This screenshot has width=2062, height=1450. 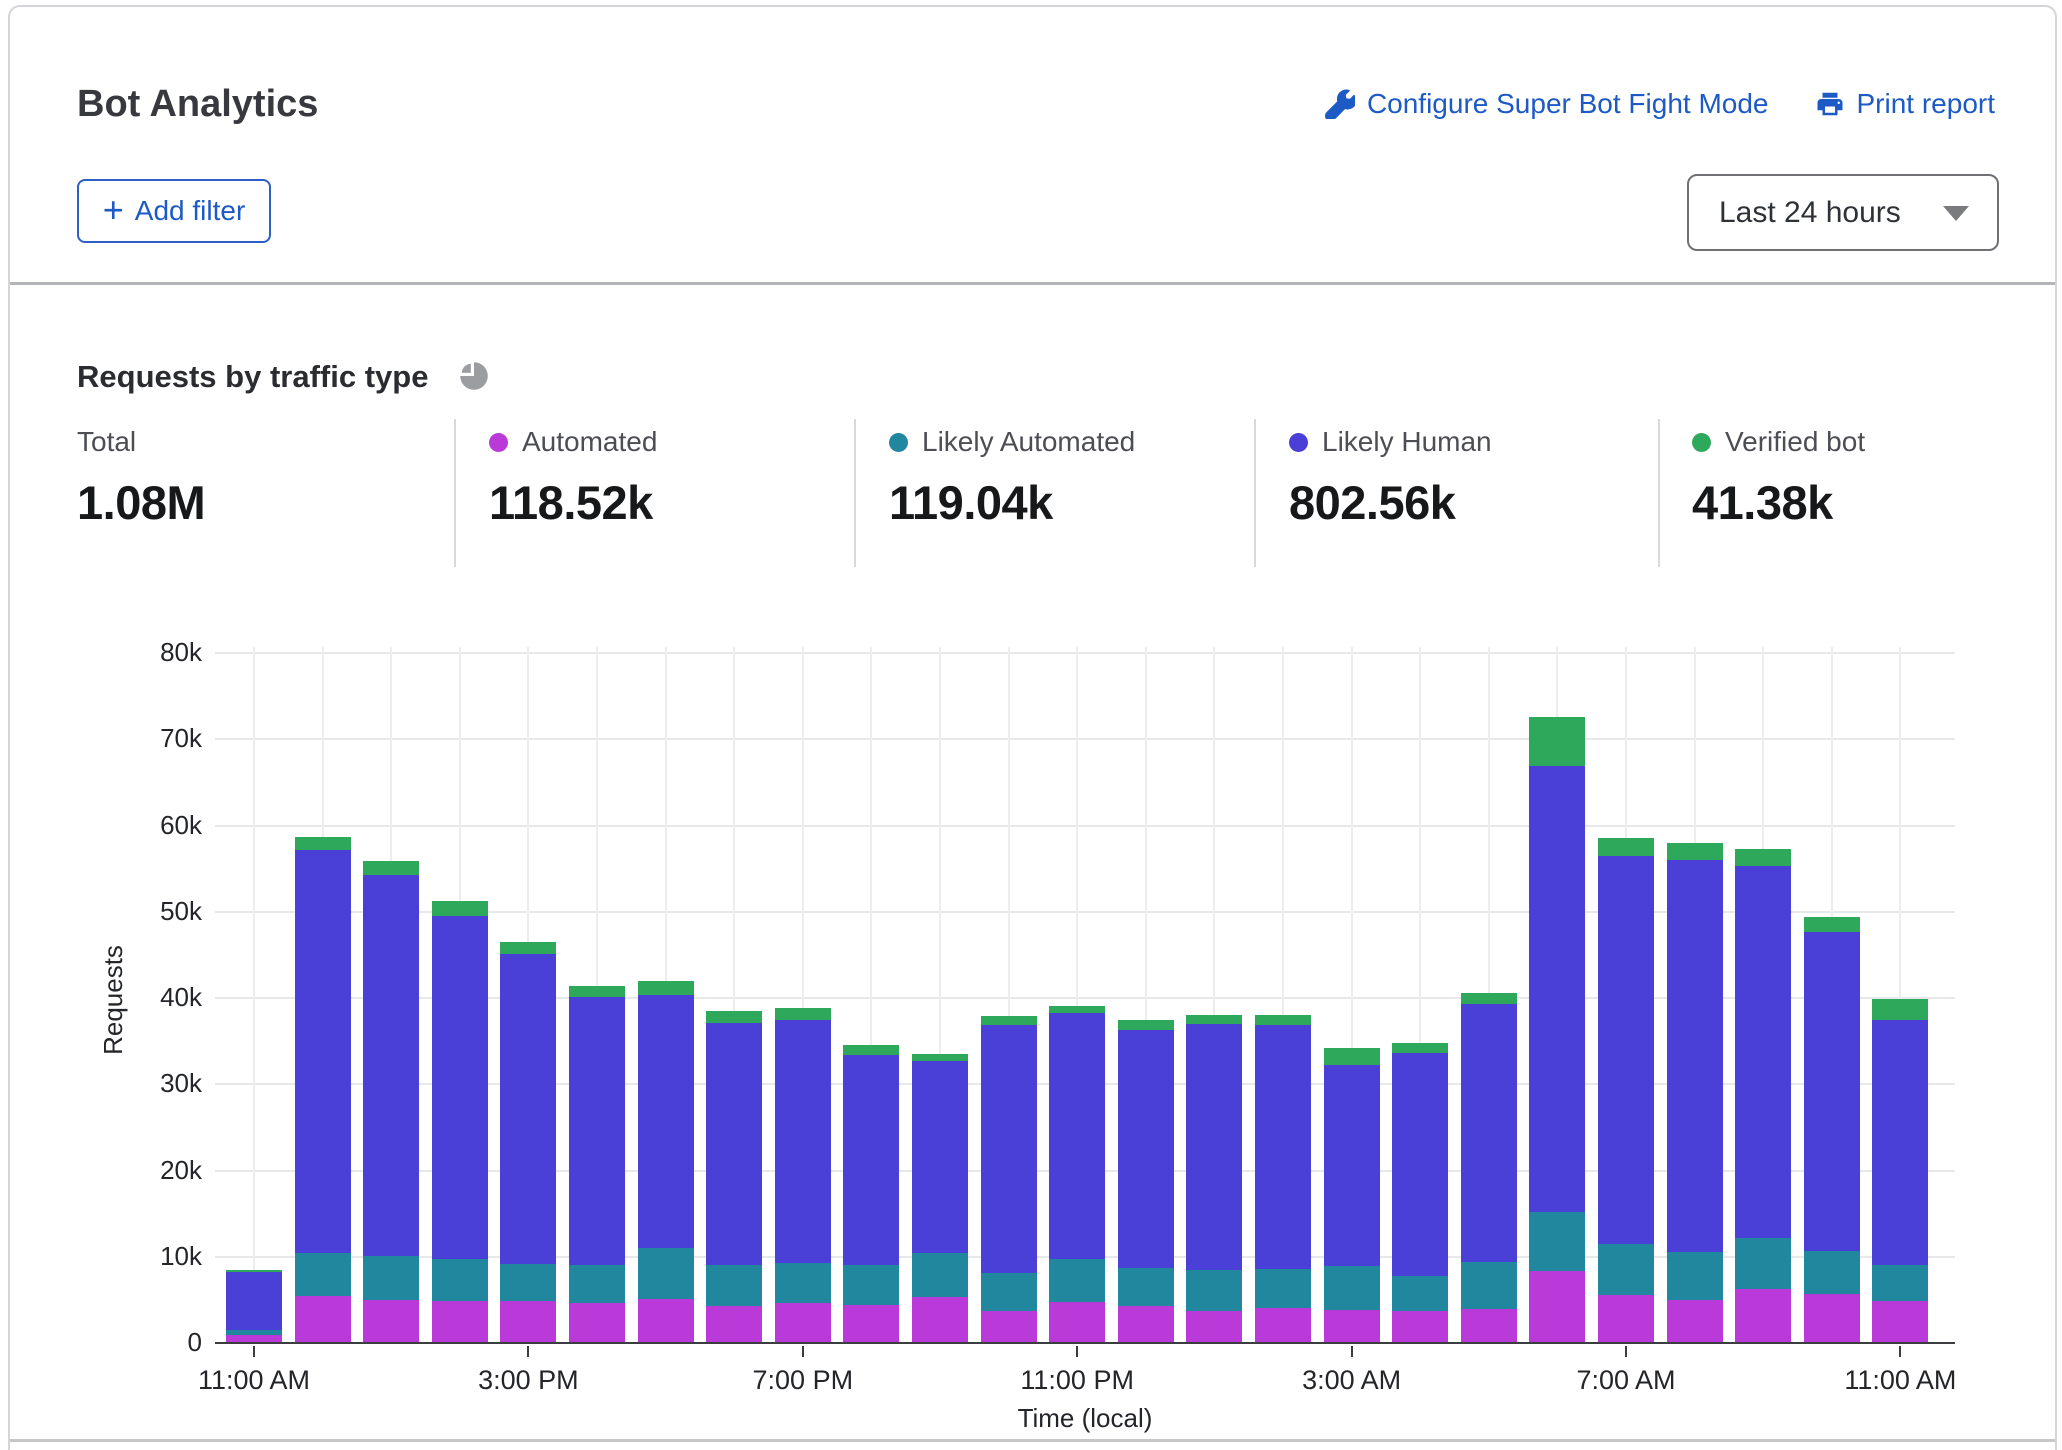 I want to click on bar-2-00-am-likely-human, so click(x=1283, y=1146).